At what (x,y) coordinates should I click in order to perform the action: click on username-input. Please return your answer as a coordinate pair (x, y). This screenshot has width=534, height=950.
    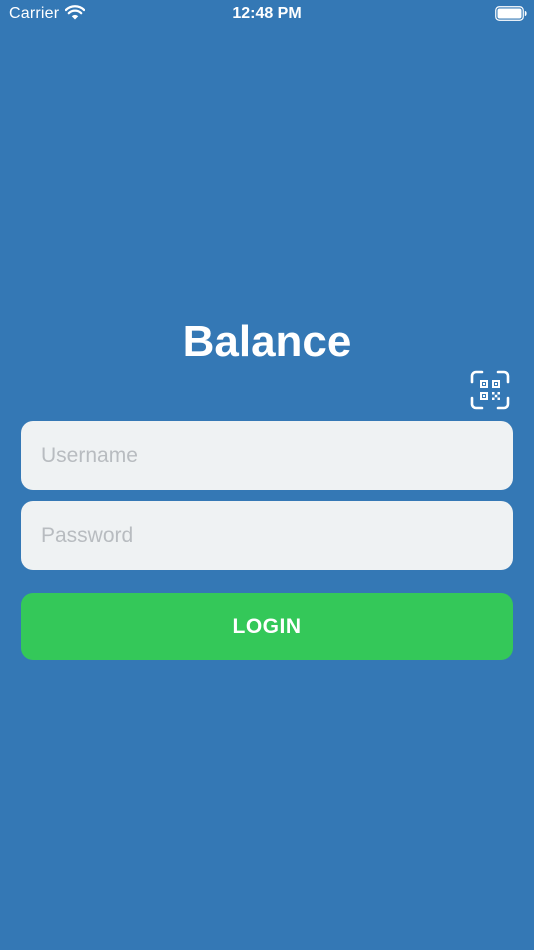
    Looking at the image, I should click on (267, 455).